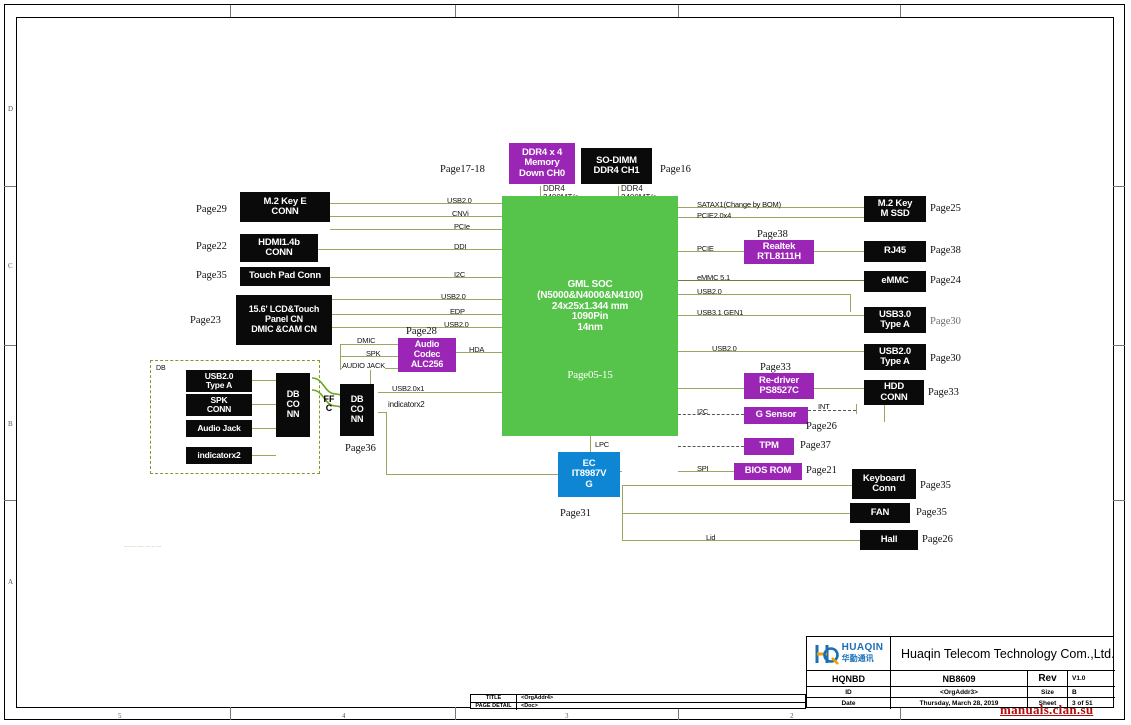 This screenshot has width=1131, height=725. Describe the element at coordinates (889, 540) in the screenshot. I see `block-hall: Hall` at that location.